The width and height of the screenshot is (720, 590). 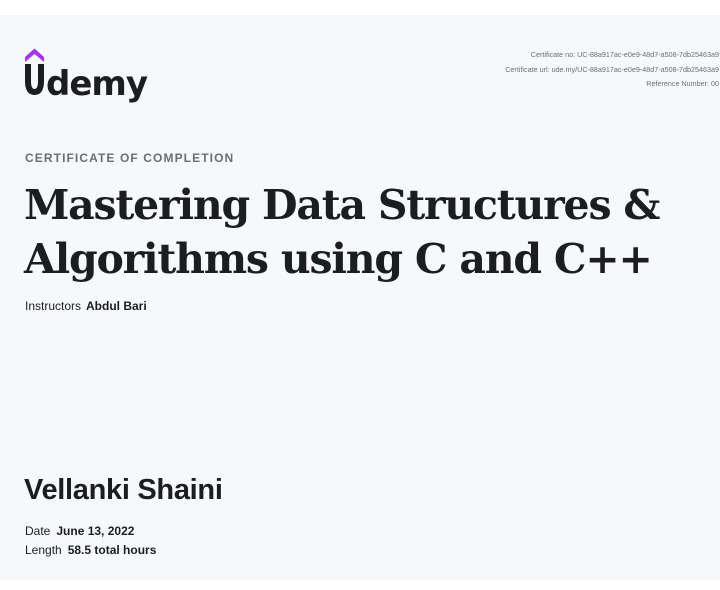 I want to click on date-row: Date June 13, 2022, so click(x=90, y=531).